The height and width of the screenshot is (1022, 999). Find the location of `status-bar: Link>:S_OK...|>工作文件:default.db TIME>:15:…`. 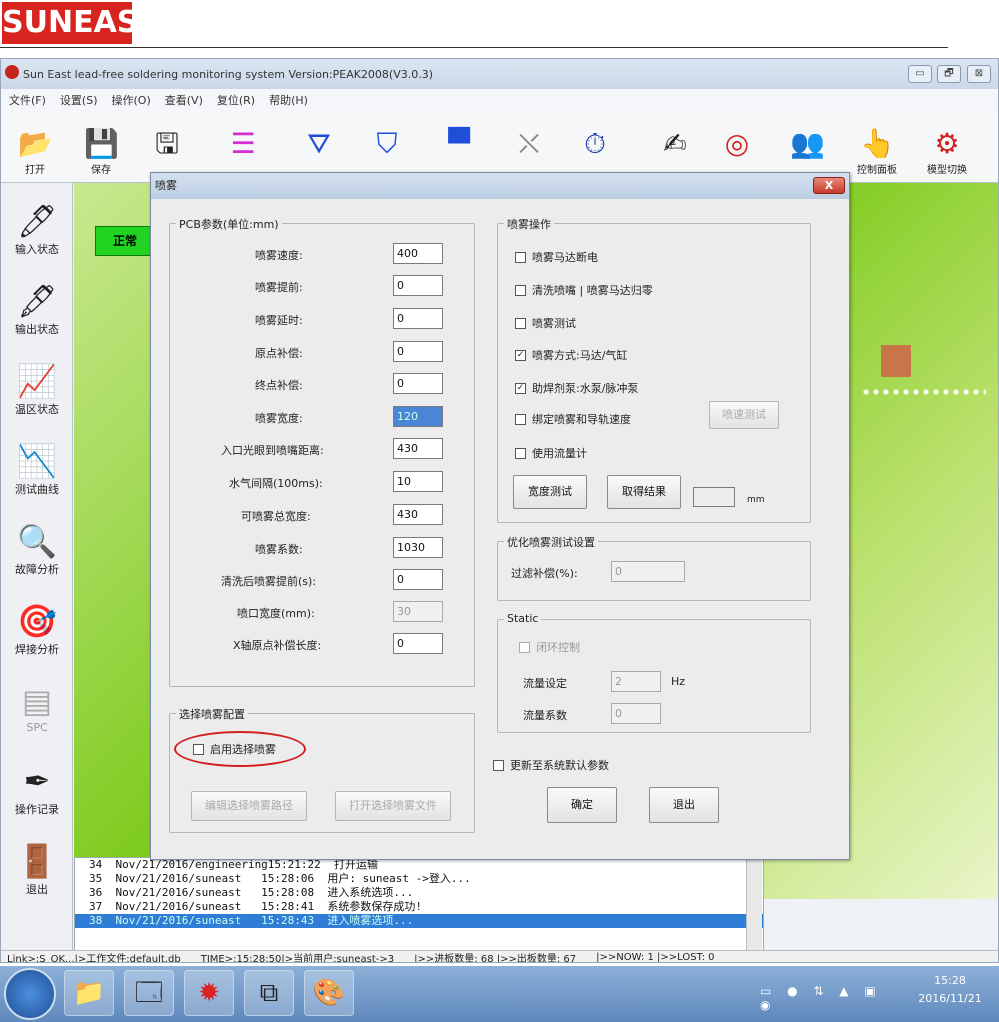

status-bar: Link>:S_OK...|>工作文件:default.db TIME>:15:… is located at coordinates (499, 956).